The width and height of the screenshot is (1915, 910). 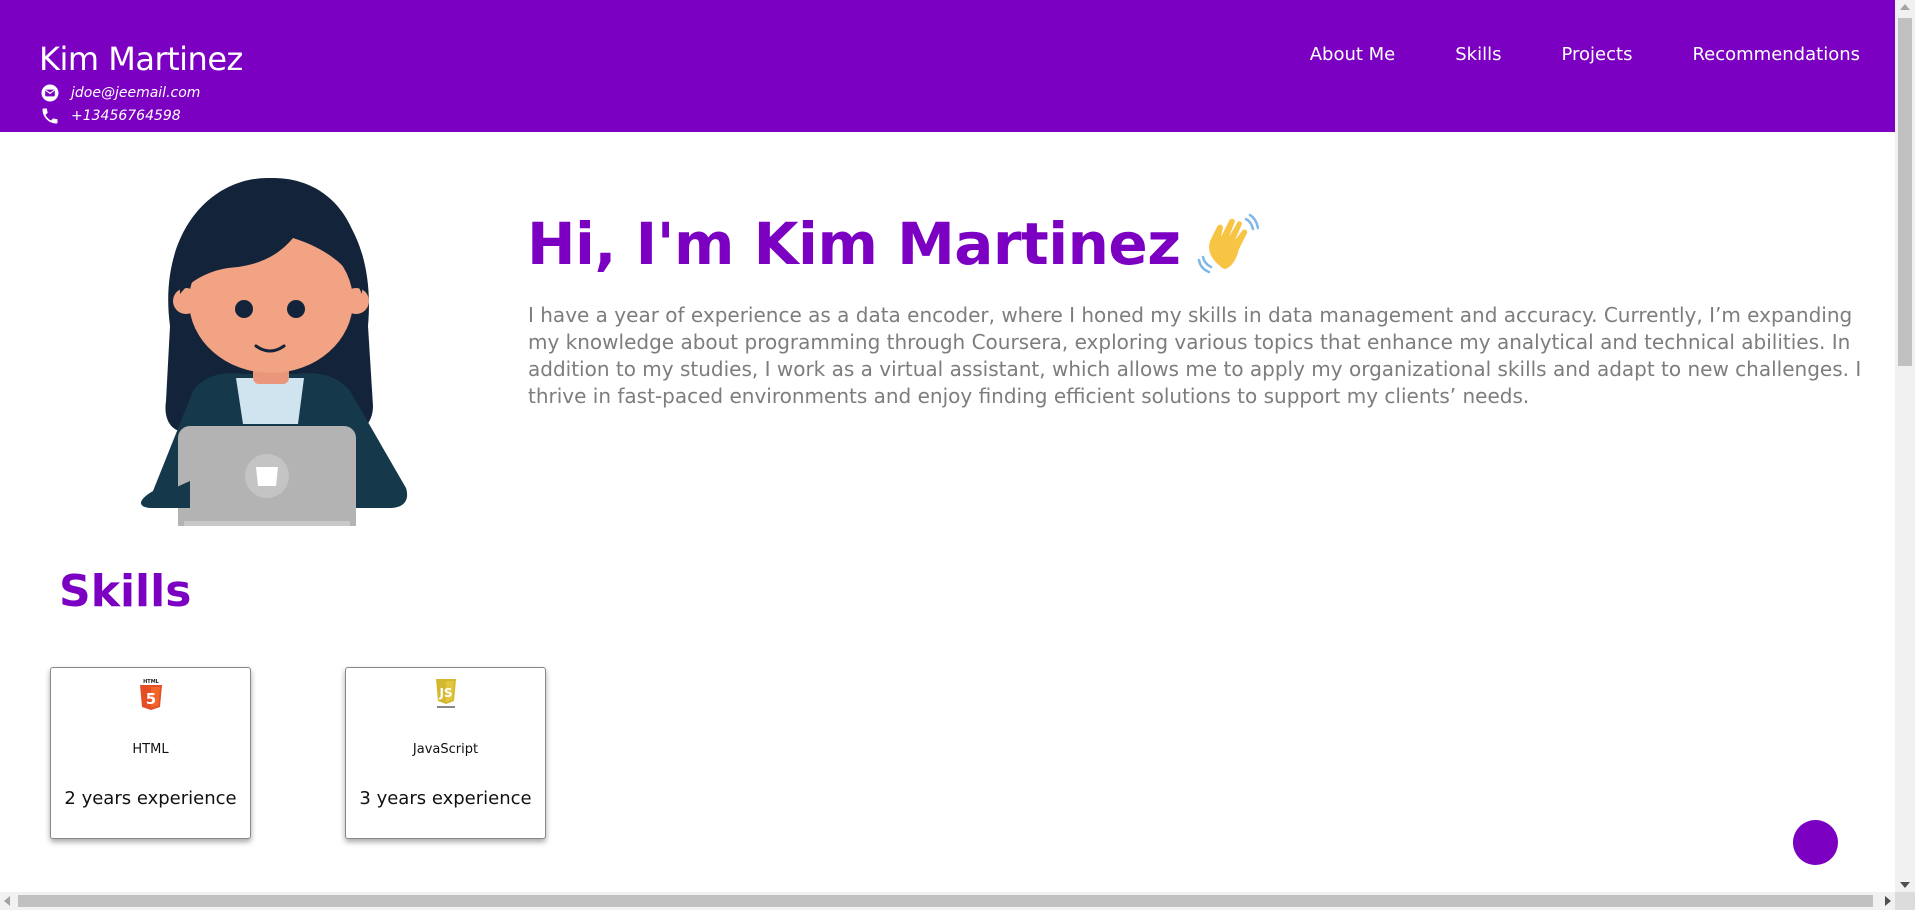 What do you see at coordinates (7, 901) in the screenshot?
I see `scroll-left-arrow-icon` at bounding box center [7, 901].